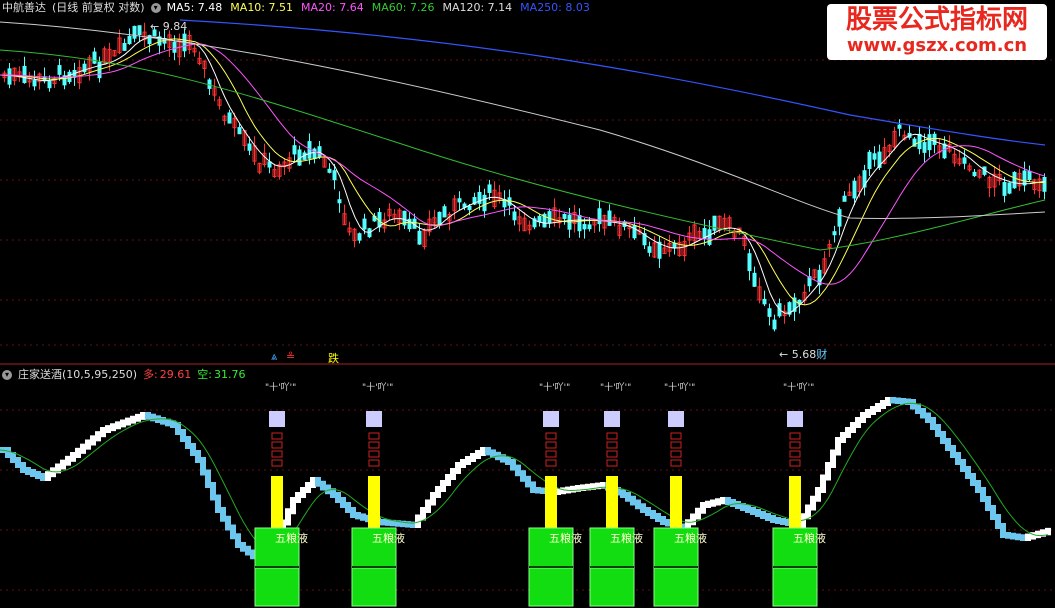 The width and height of the screenshot is (1055, 608). Describe the element at coordinates (403, 7) in the screenshot. I see `ma-indicator-ma60: MA60: 7.26` at that location.